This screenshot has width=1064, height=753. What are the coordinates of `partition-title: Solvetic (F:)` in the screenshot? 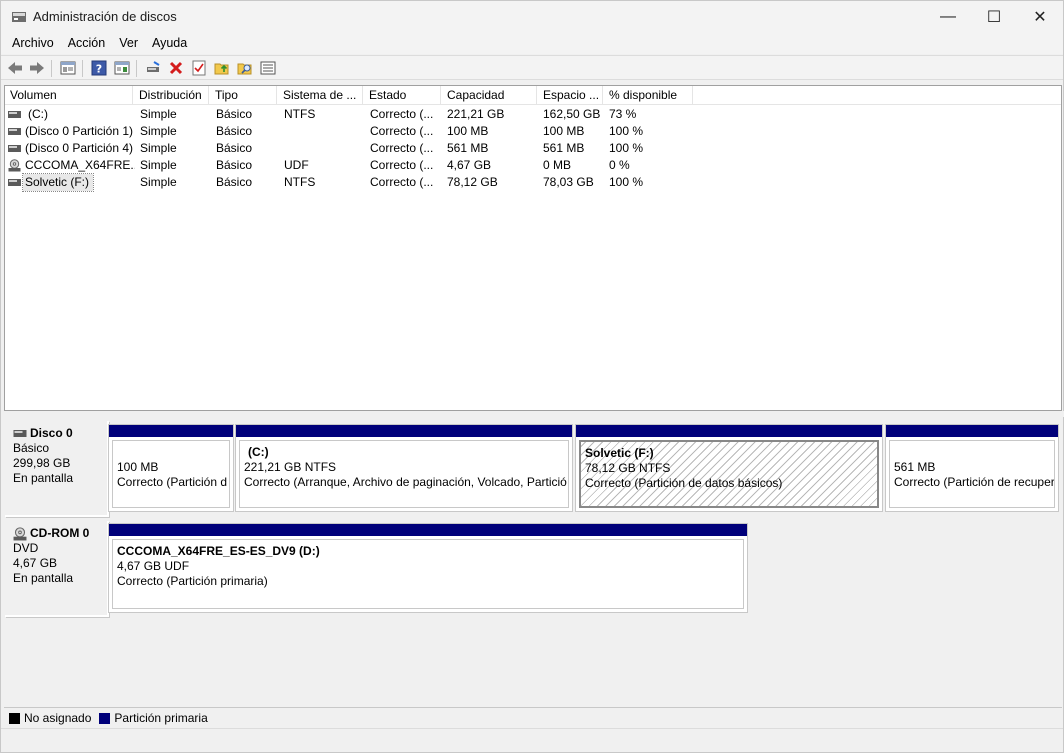 It's located at (619, 453).